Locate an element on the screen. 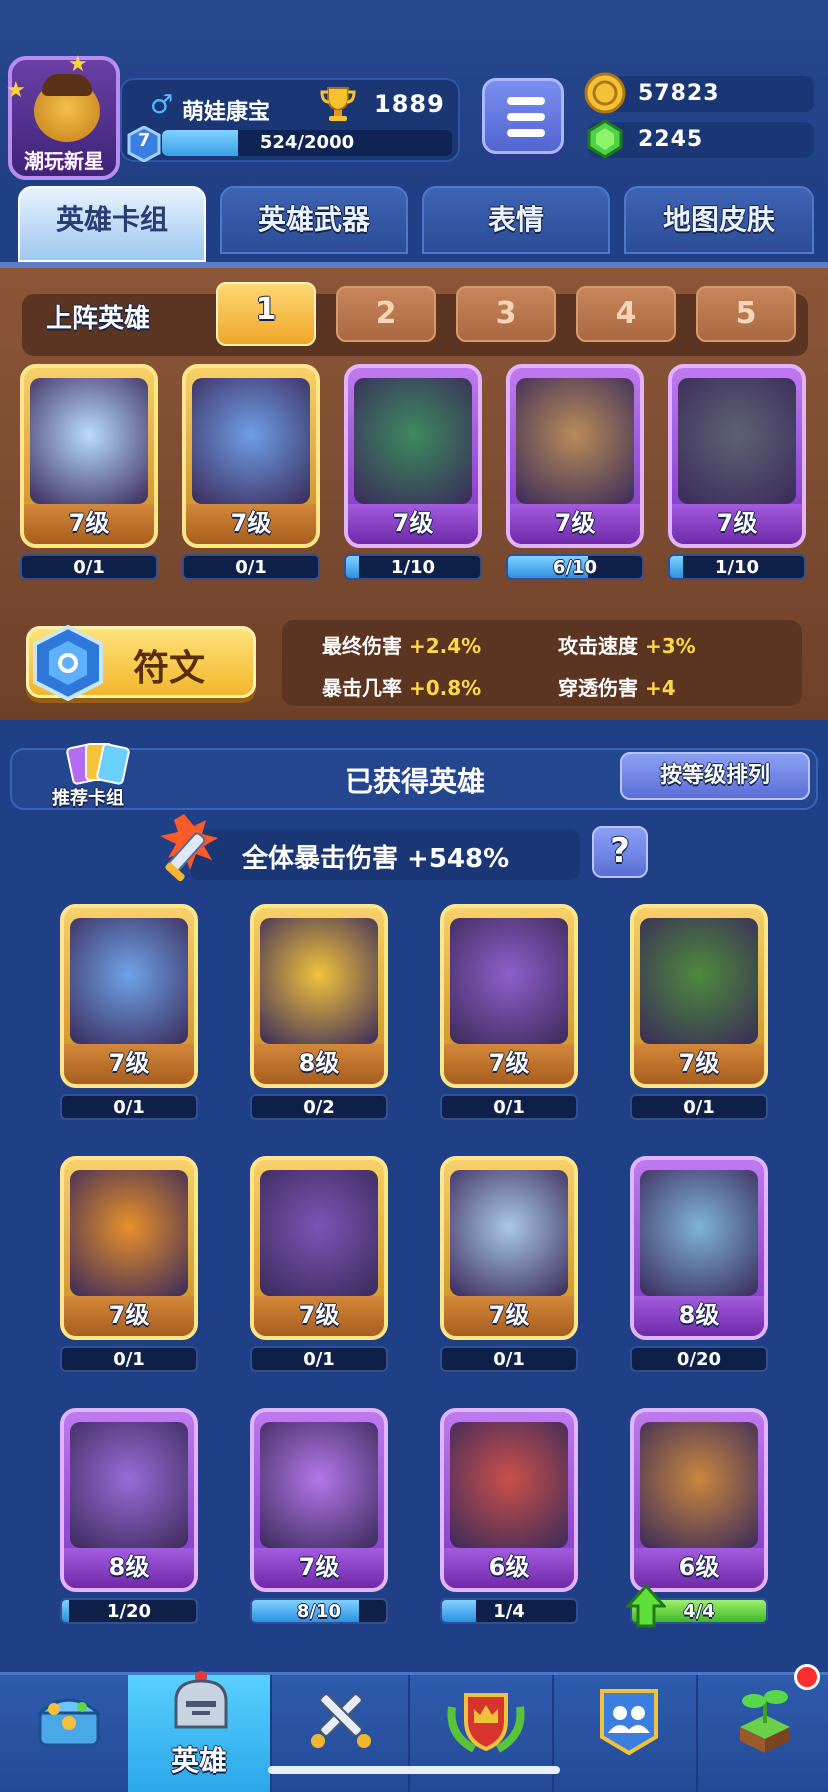 The width and height of the screenshot is (828, 1792). loadout-slot-5: 5 is located at coordinates (746, 314).